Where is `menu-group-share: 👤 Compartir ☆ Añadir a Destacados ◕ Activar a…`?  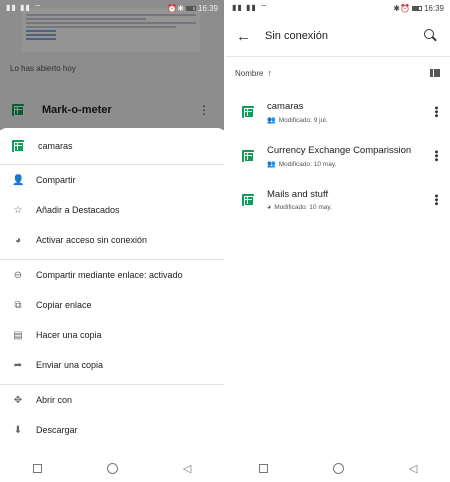 menu-group-share: 👤 Compartir ☆ Añadir a Destacados ◕ Activar a… is located at coordinates (112, 210).